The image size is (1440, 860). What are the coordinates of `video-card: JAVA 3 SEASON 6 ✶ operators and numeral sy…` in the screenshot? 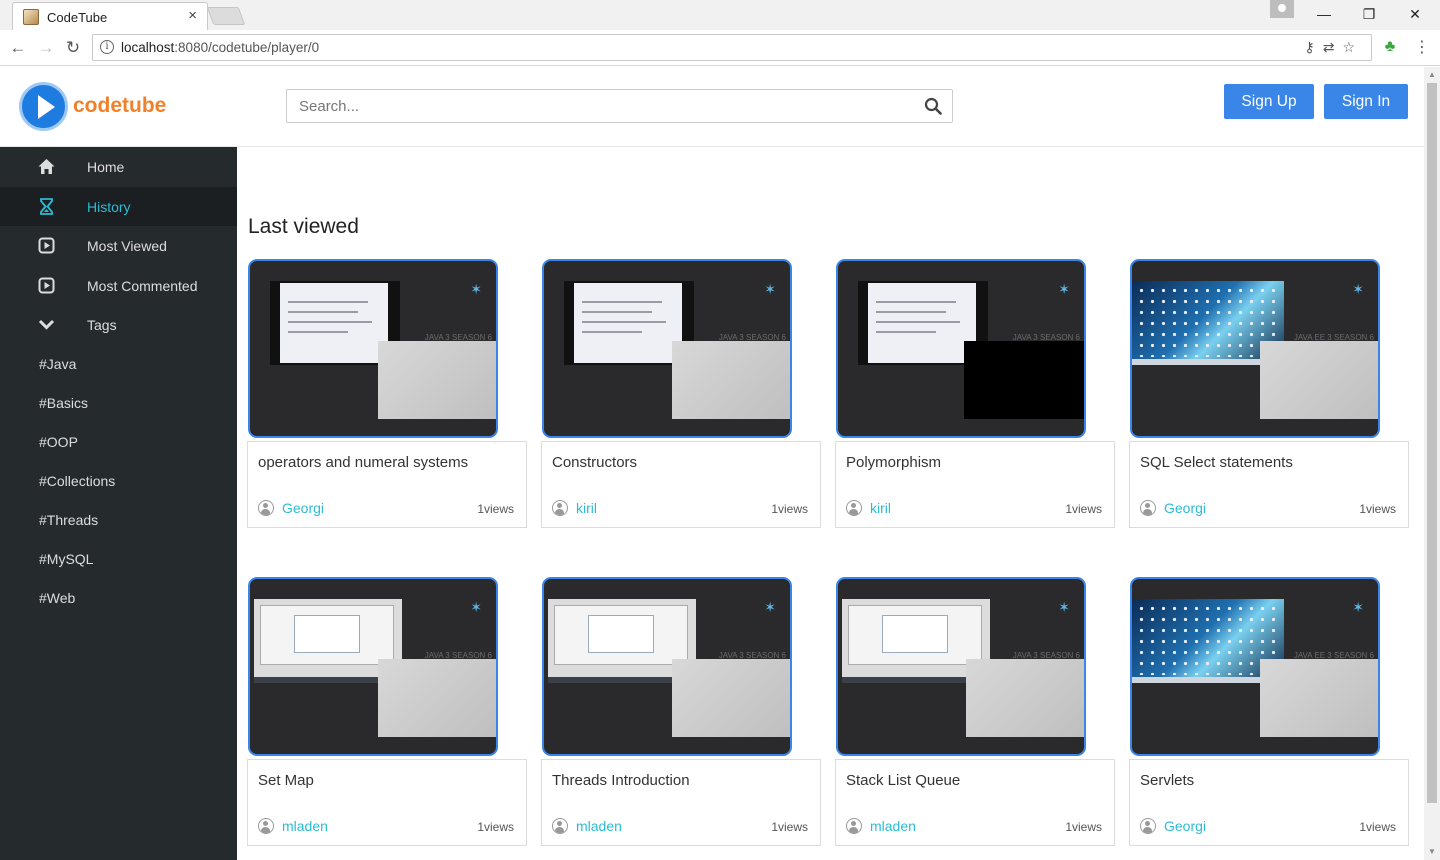 It's located at (387, 394).